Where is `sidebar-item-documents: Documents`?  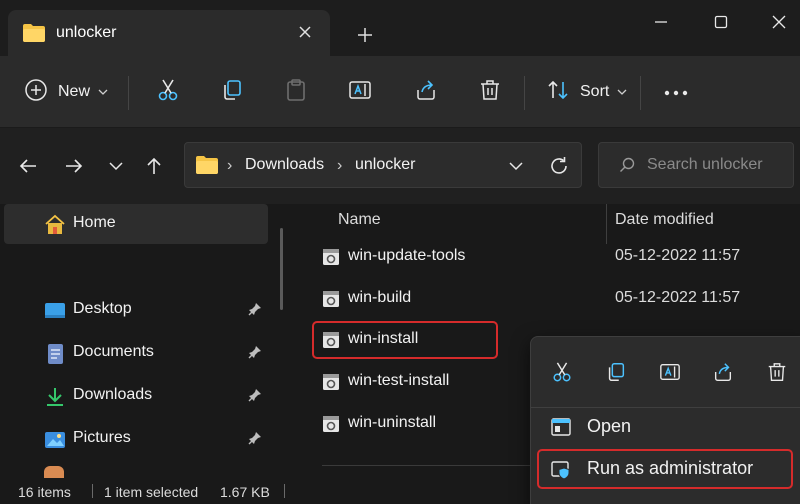
sidebar-item-documents: Documents is located at coordinates (136, 353).